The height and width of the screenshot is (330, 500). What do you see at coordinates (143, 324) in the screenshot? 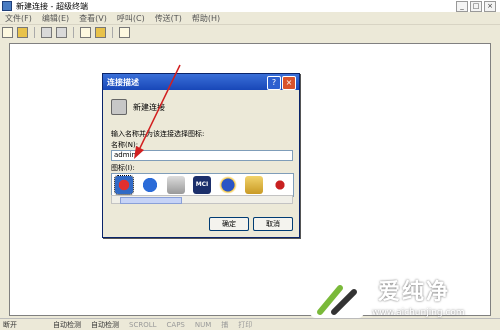
I see `status-scroll: SCROLL` at bounding box center [143, 324].